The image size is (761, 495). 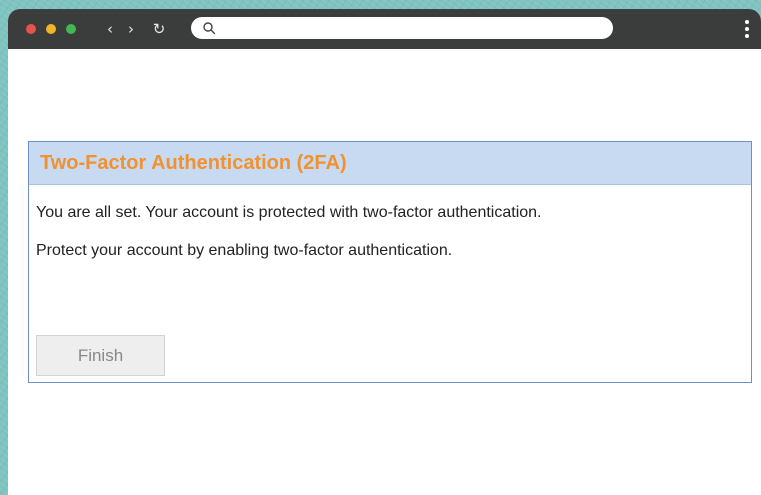 I want to click on address-input, so click(x=411, y=28).